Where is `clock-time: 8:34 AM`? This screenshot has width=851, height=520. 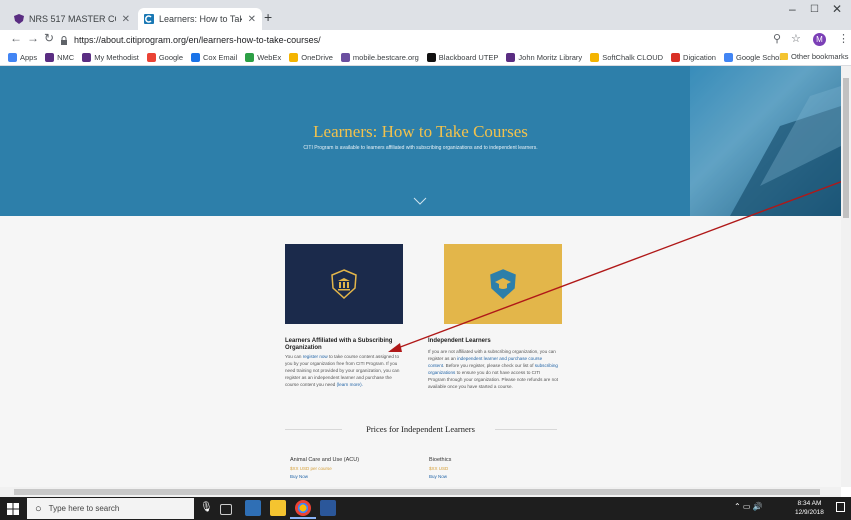
clock-time: 8:34 AM is located at coordinates (809, 503).